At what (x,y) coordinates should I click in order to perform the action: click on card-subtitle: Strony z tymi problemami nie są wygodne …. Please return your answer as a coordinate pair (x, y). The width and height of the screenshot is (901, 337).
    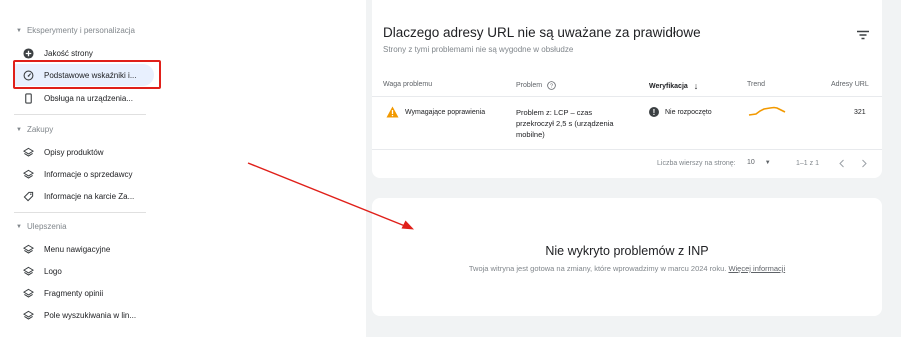
    Looking at the image, I should click on (478, 49).